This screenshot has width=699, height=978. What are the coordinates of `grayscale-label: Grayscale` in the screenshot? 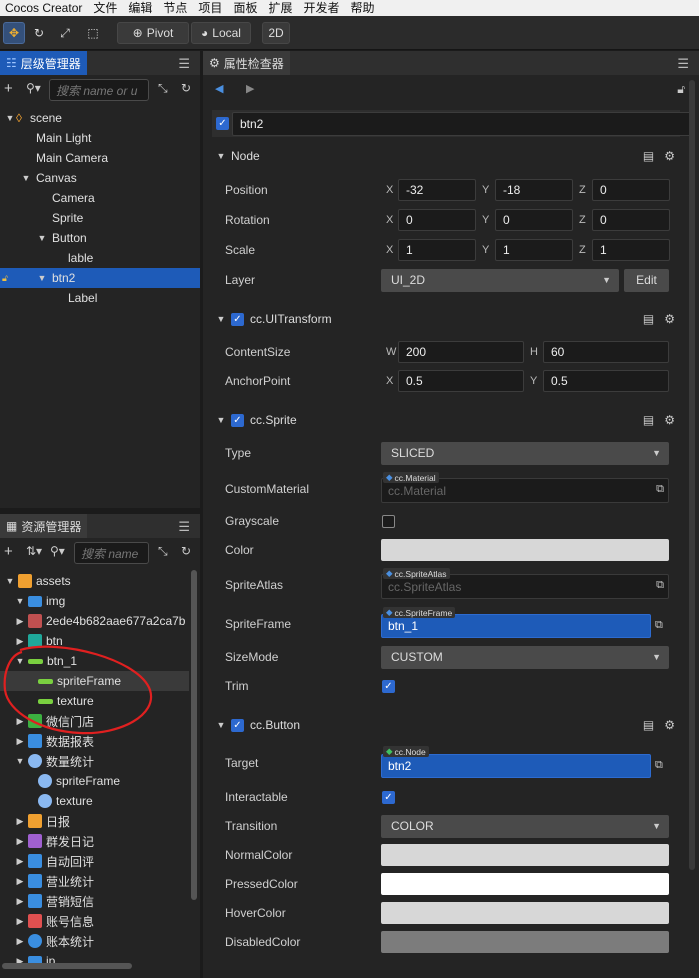 It's located at (252, 521).